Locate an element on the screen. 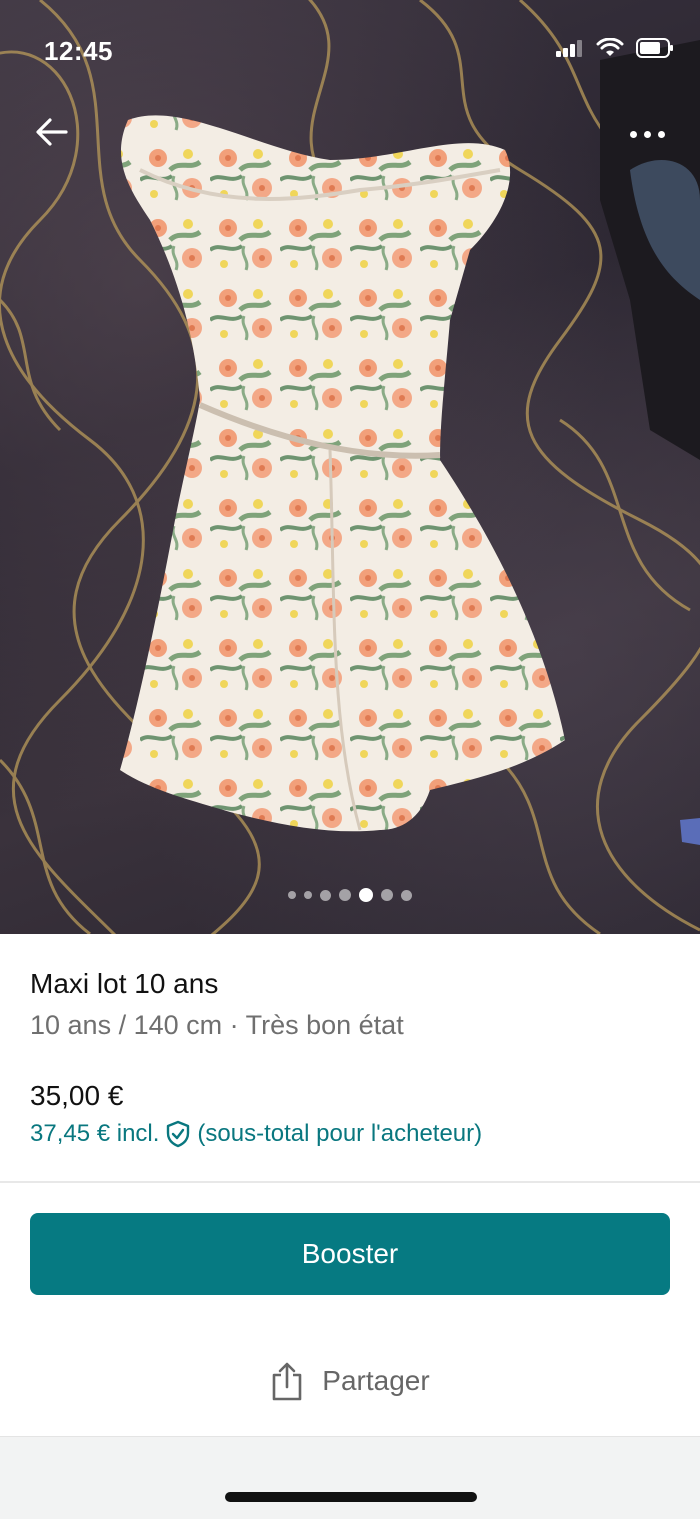 The height and width of the screenshot is (1519, 700). divider is located at coordinates (350, 1182).